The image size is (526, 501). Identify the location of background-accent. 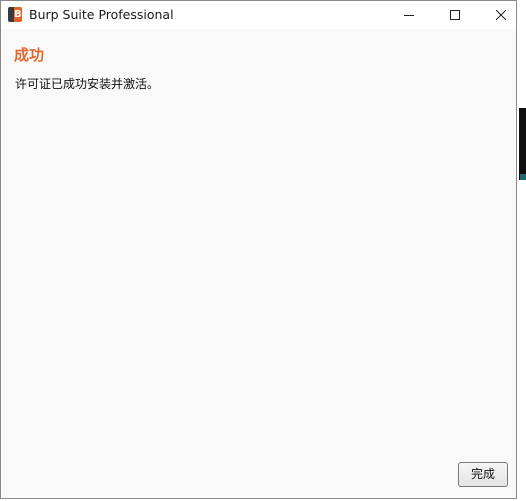
(523, 177).